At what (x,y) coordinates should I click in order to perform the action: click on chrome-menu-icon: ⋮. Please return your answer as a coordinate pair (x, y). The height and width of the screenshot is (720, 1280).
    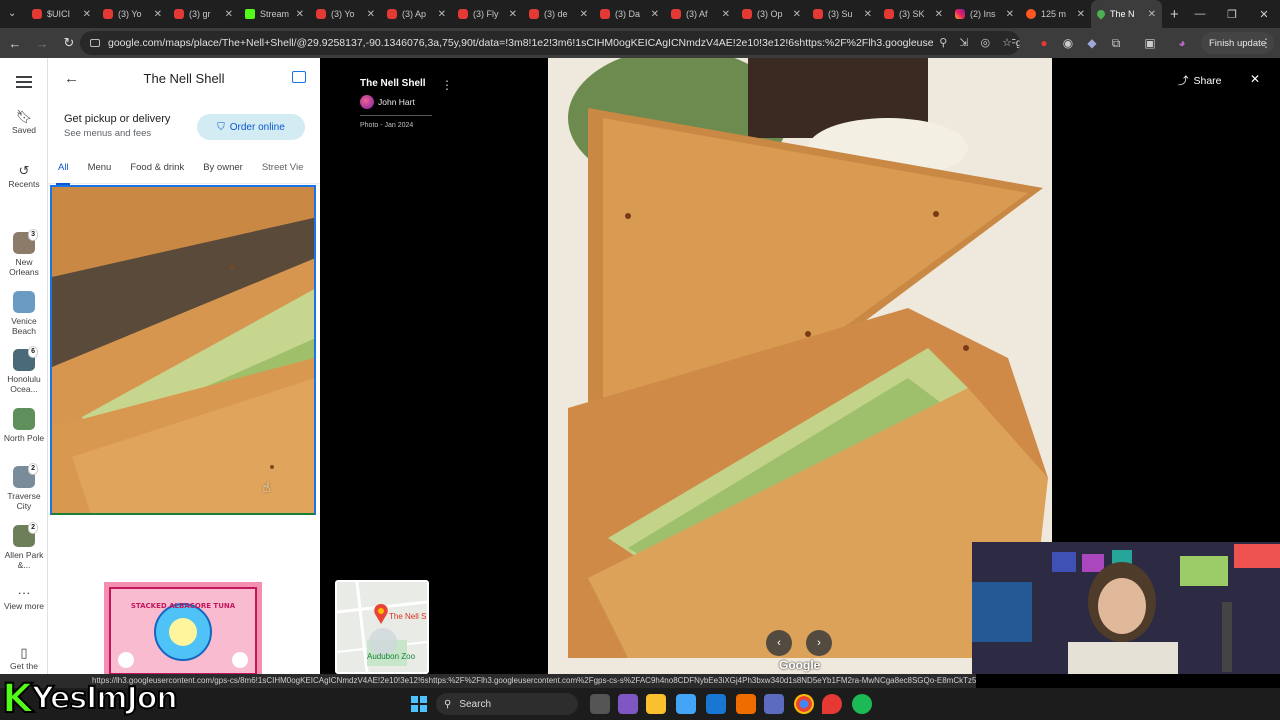
    Looking at the image, I should click on (1266, 43).